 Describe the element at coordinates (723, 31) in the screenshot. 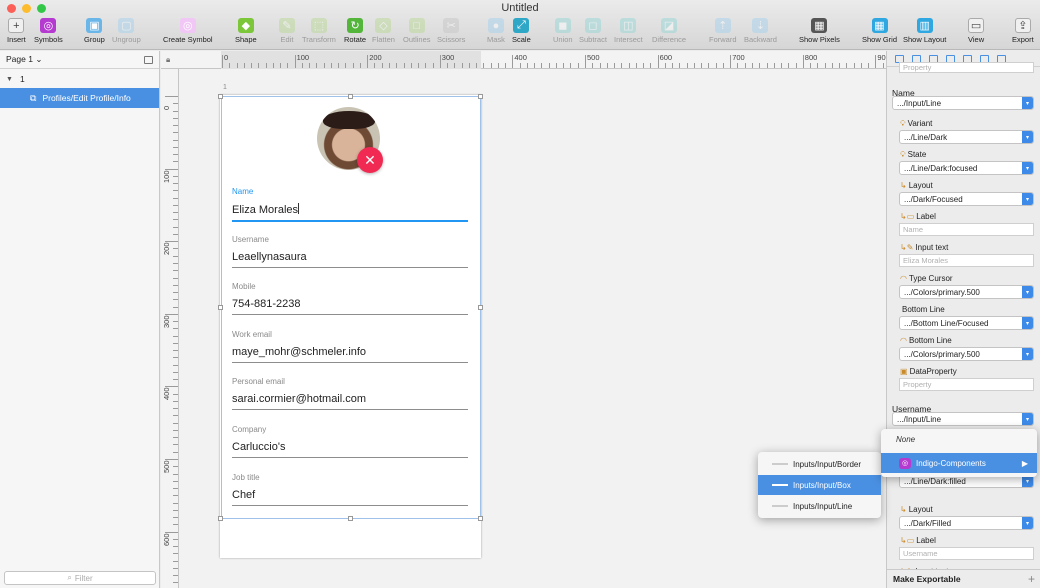

I see `toolbar-forward-button: ⇡ Forward` at that location.